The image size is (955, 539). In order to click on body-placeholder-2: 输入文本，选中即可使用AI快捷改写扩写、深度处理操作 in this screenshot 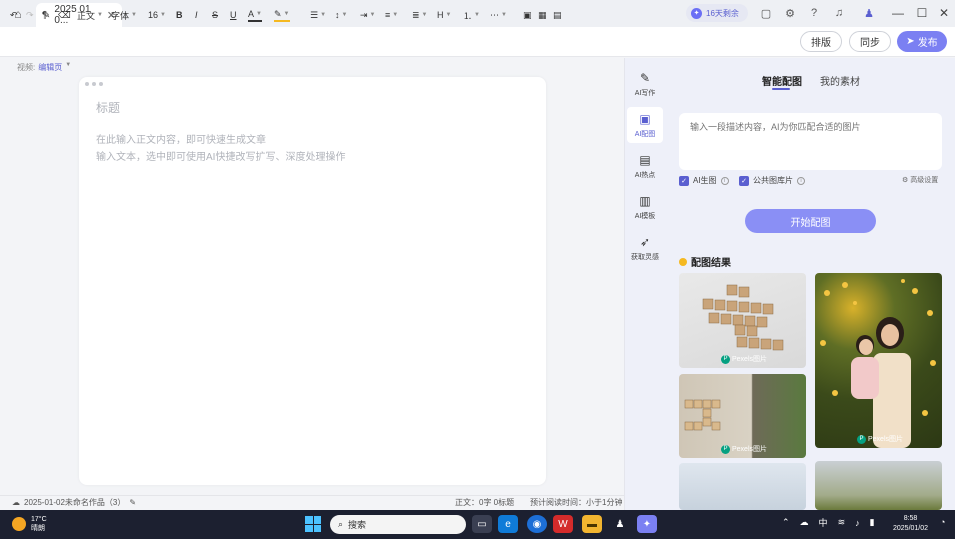, I will do `click(220, 155)`.